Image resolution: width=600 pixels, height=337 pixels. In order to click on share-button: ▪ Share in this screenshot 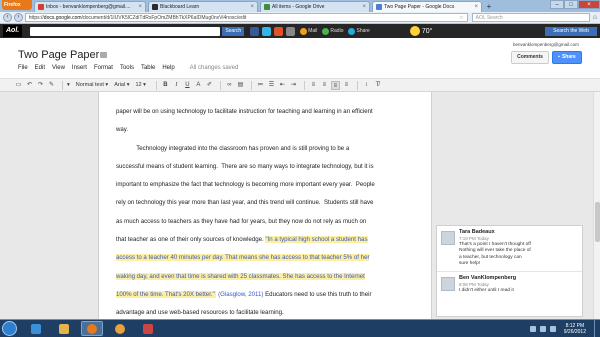, I will do `click(567, 57)`.